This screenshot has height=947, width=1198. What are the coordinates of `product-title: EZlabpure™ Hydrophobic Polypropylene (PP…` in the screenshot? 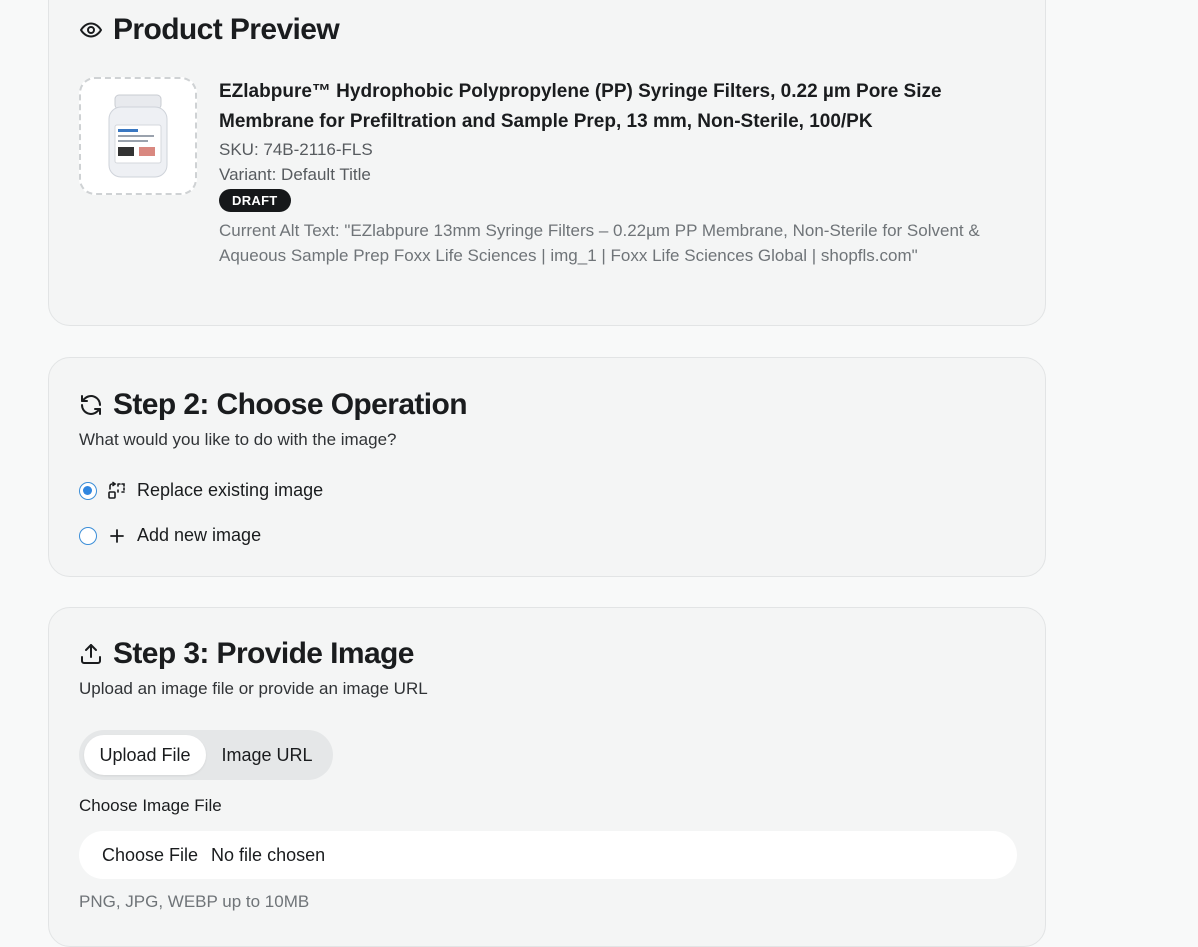 It's located at (580, 106).